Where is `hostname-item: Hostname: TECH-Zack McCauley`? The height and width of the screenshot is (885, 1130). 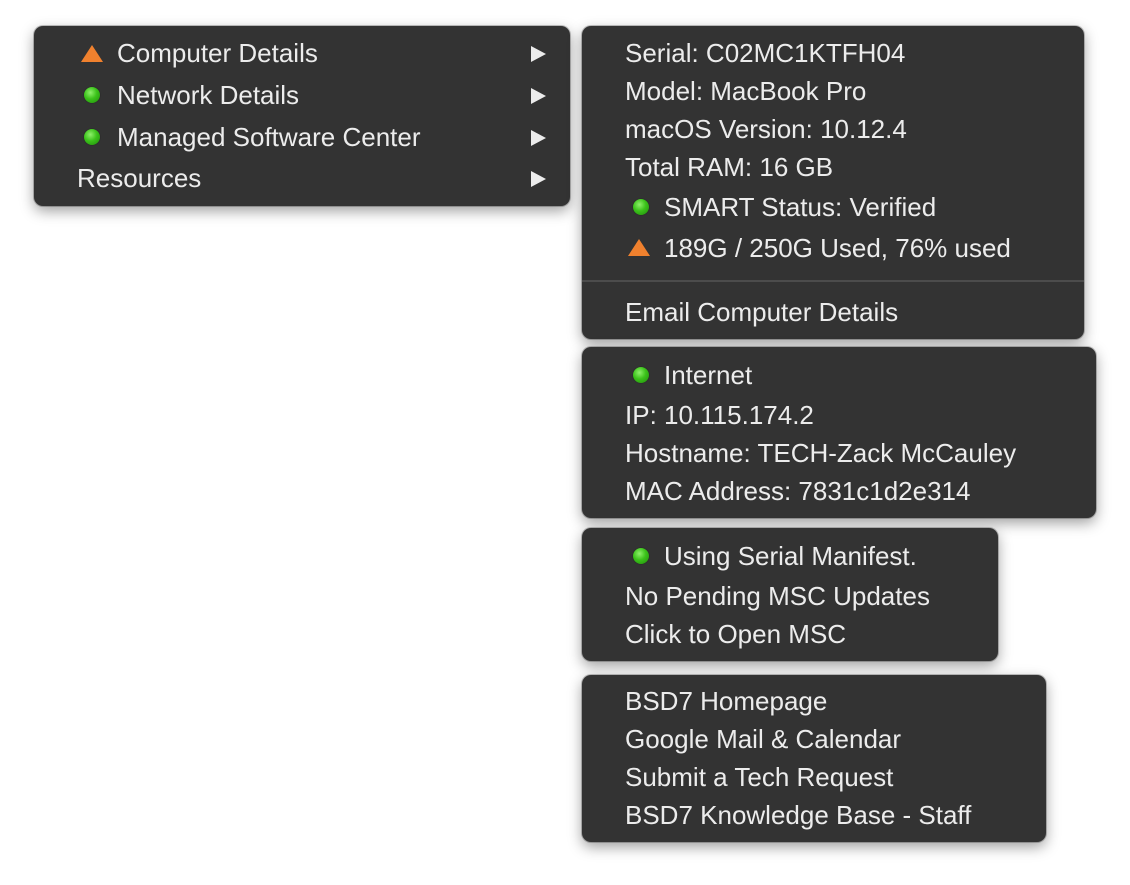 hostname-item: Hostname: TECH-Zack McCauley is located at coordinates (820, 453).